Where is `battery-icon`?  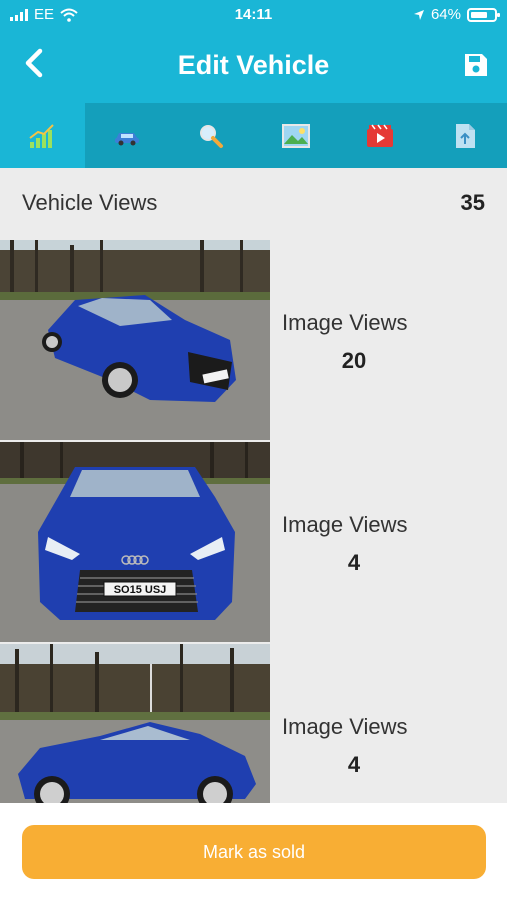 battery-icon is located at coordinates (483, 14).